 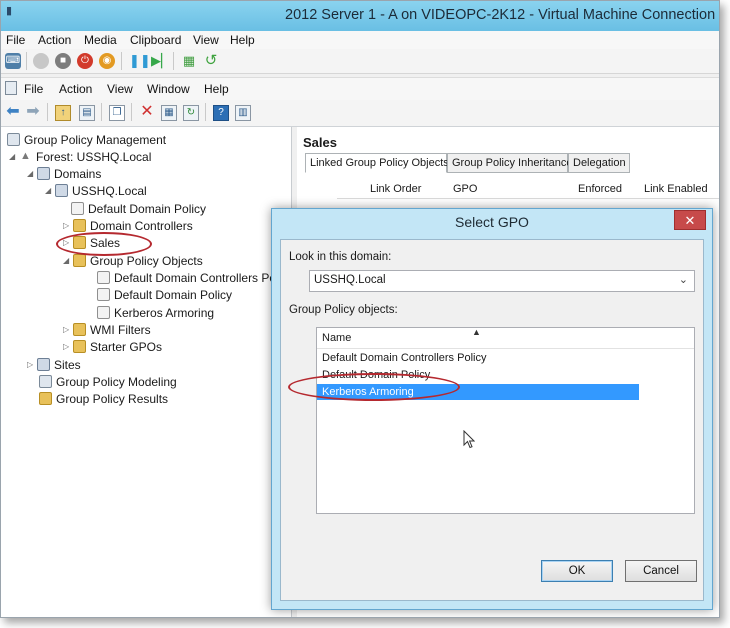 What do you see at coordinates (75, 89) in the screenshot?
I see `mmc-menu-action: Action` at bounding box center [75, 89].